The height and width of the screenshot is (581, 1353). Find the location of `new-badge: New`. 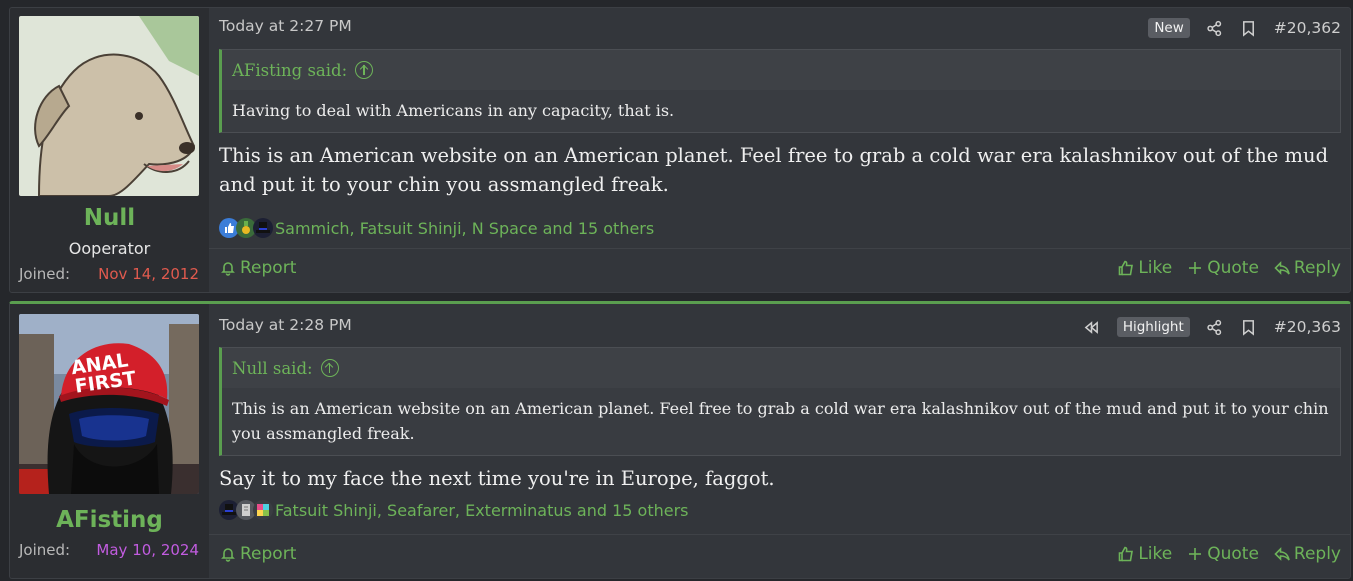

new-badge: New is located at coordinates (1169, 28).